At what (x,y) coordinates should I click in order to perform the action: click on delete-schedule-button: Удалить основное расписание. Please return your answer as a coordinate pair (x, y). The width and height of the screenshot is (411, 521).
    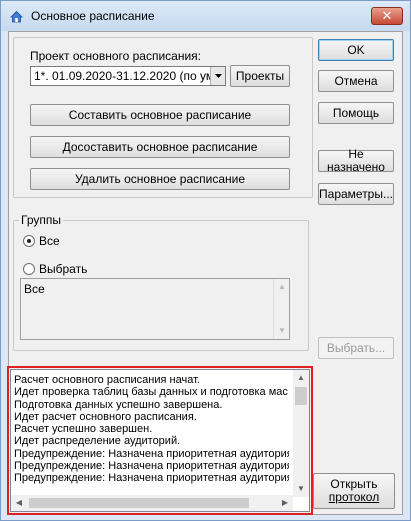
    Looking at the image, I should click on (160, 179).